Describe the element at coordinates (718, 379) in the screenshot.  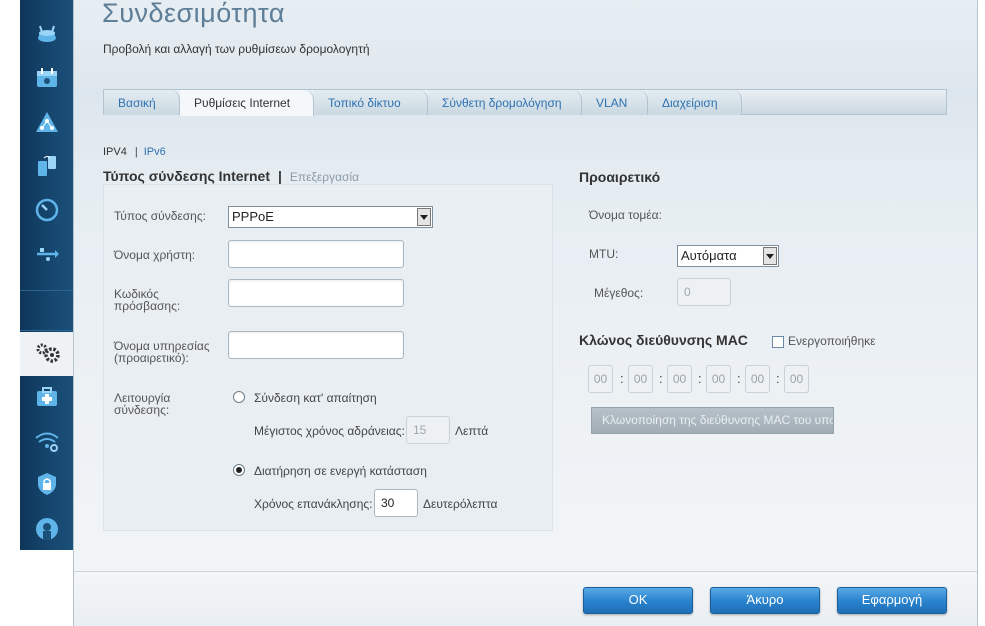
I see `mac-octet-4: 00` at that location.